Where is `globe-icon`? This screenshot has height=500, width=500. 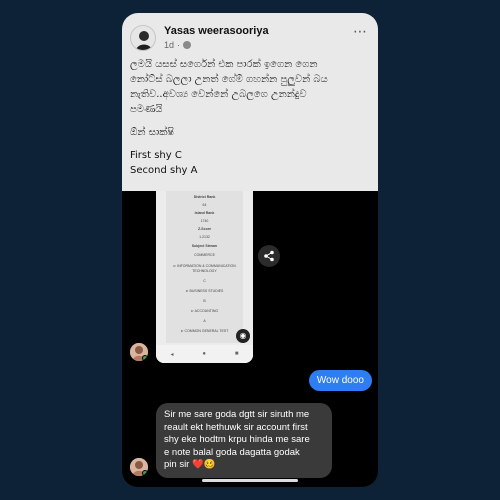 globe-icon is located at coordinates (187, 45).